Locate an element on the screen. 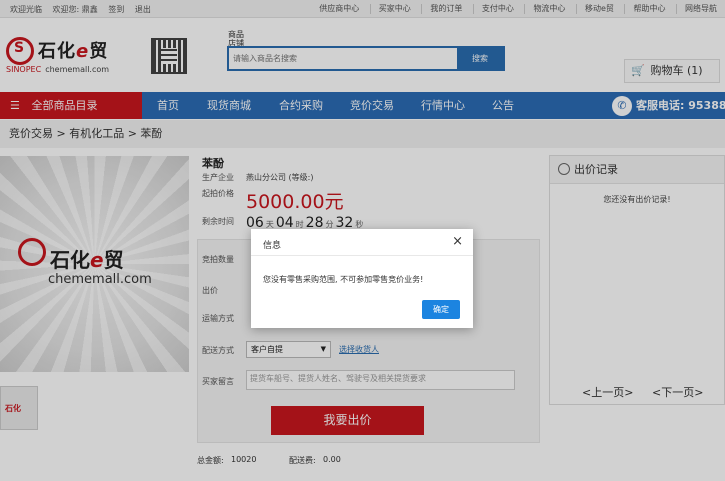 This screenshot has height=481, width=725. confirm-button: 确定 is located at coordinates (441, 309).